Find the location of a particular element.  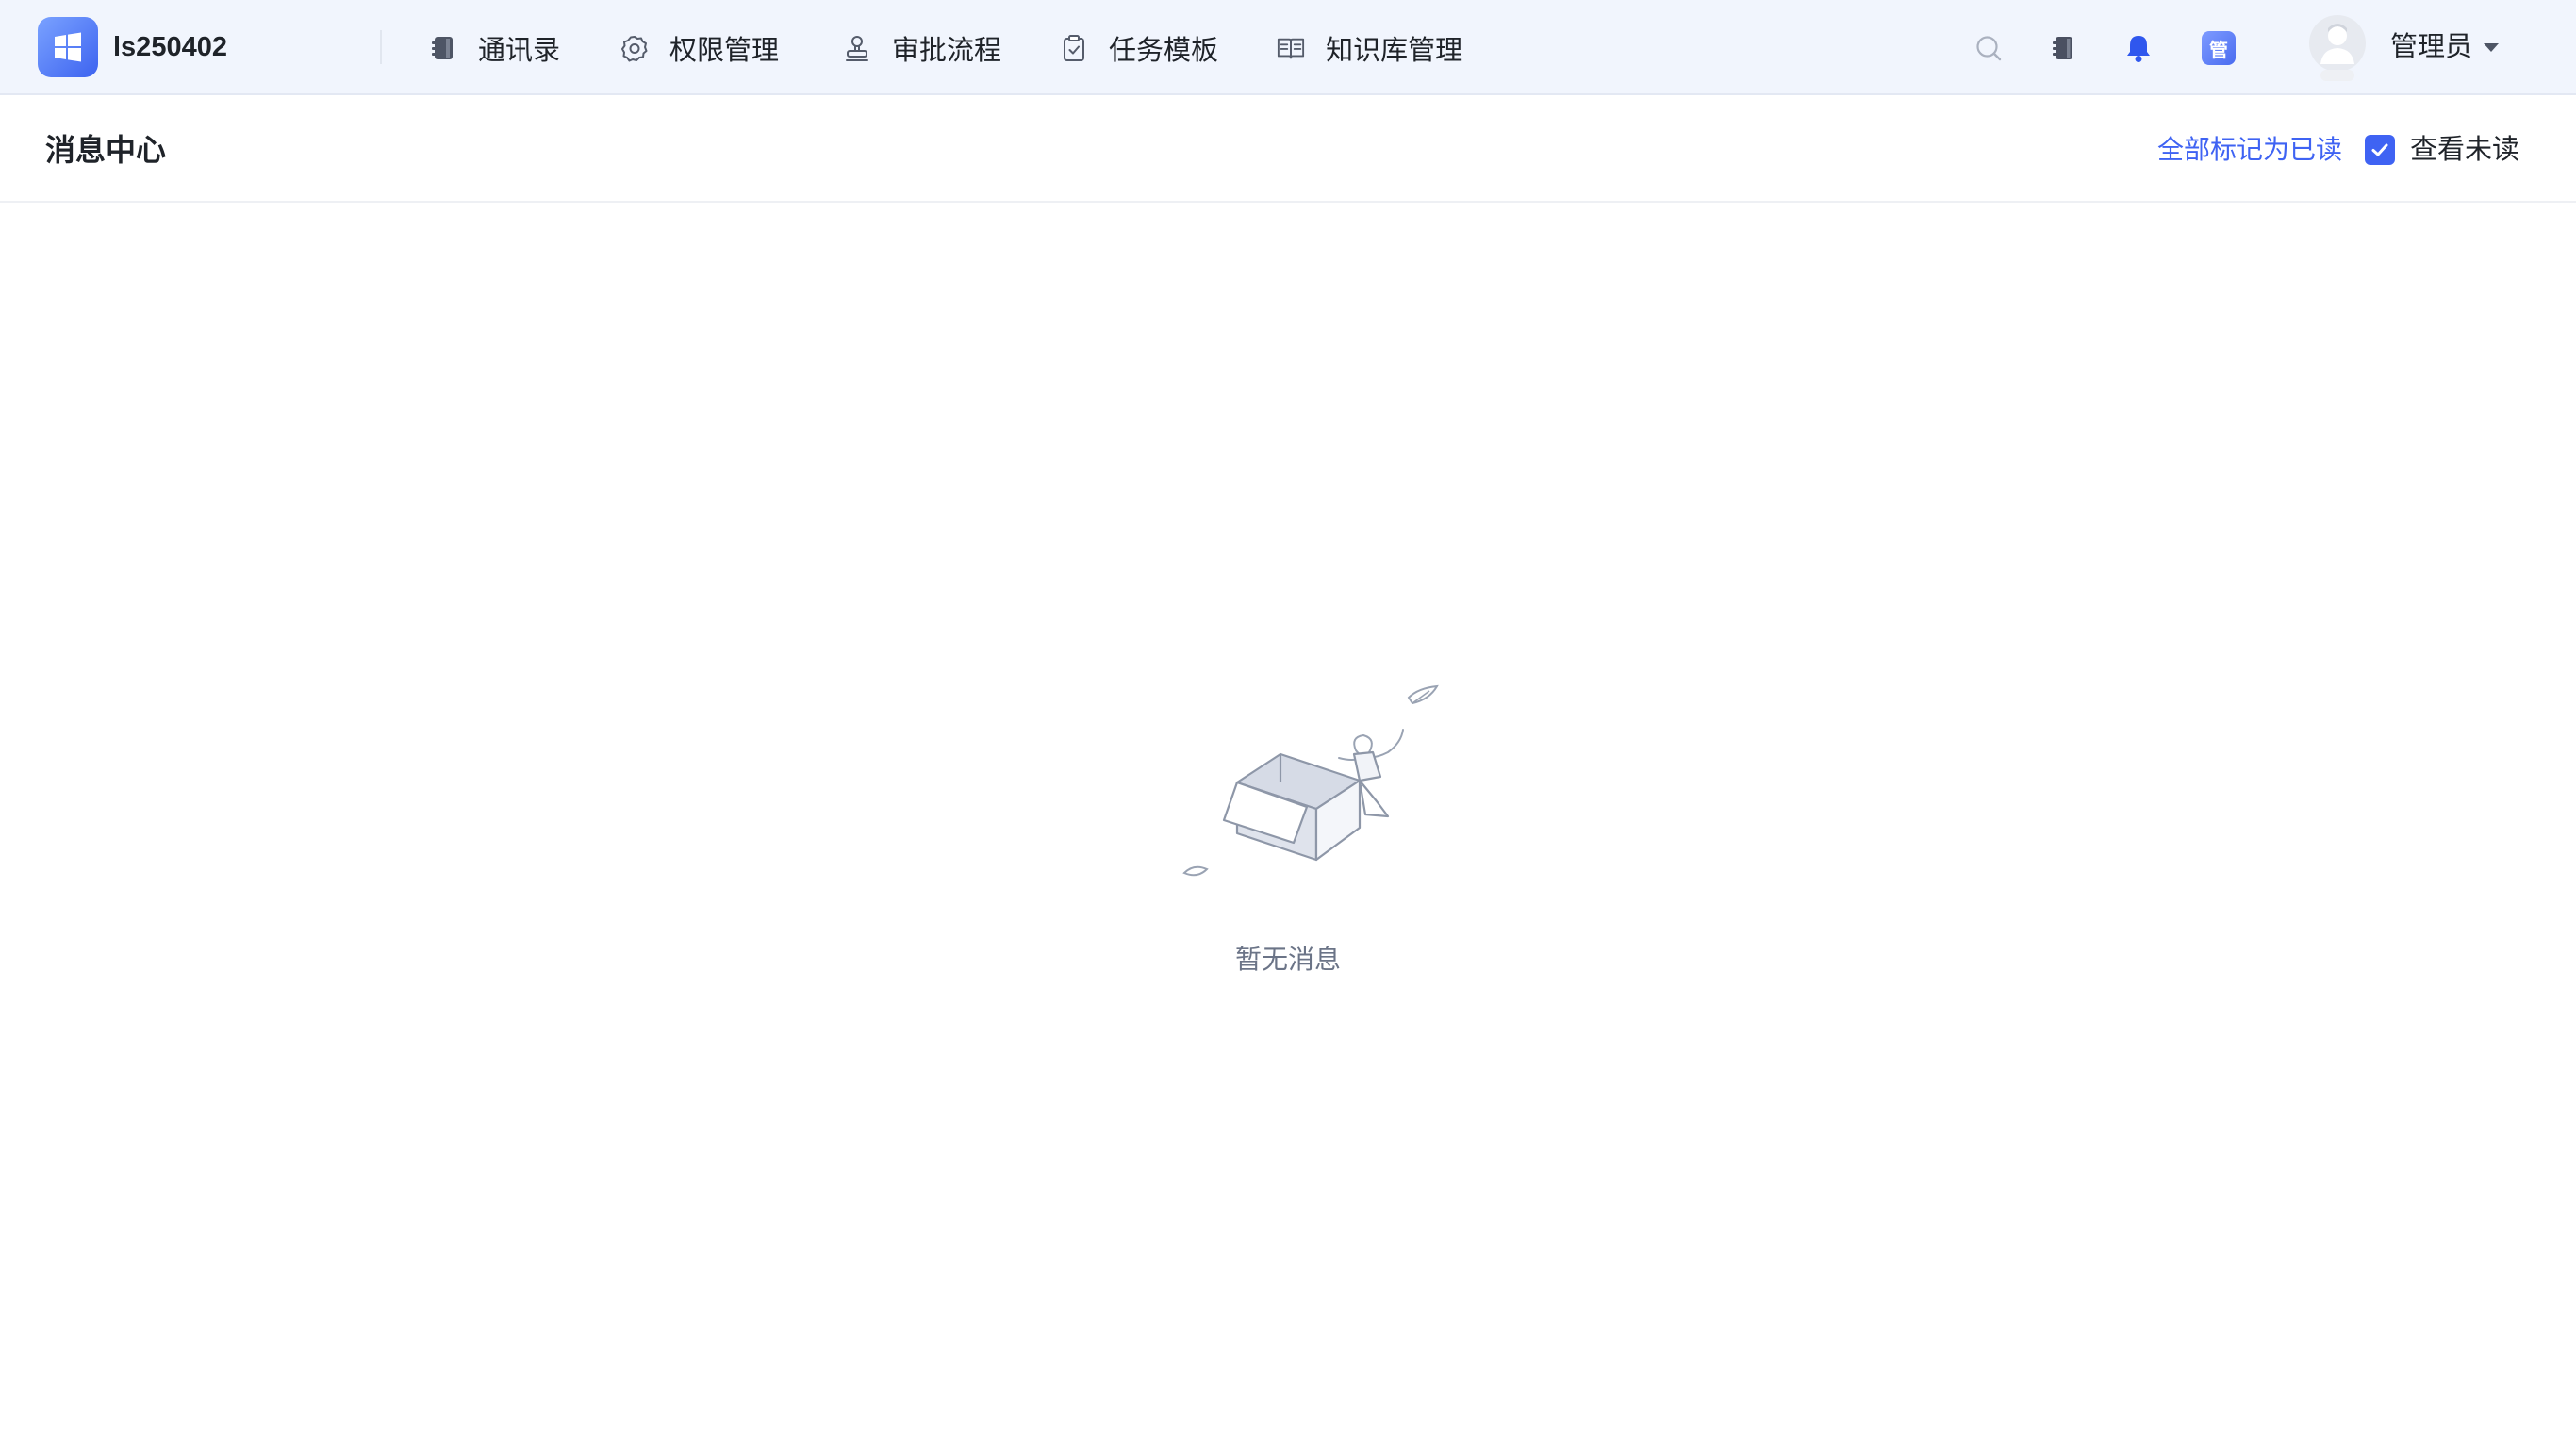

search-button is located at coordinates (1988, 48).